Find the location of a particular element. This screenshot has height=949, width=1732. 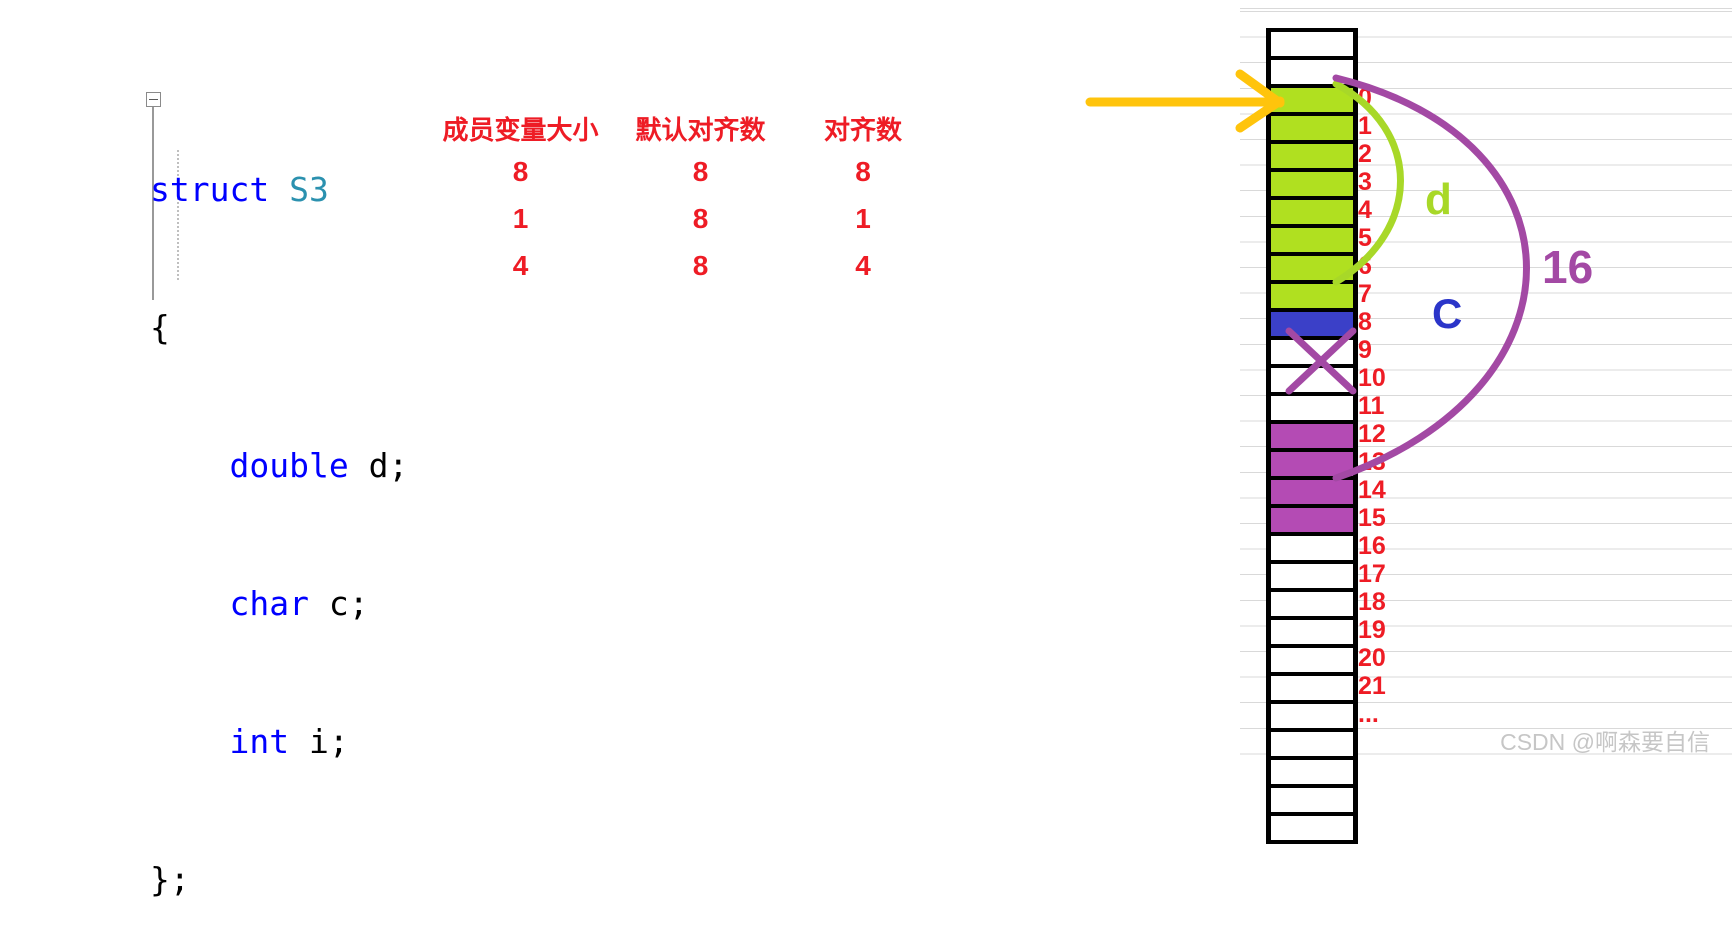

memory-index-label: 15 is located at coordinates (1372, 518).